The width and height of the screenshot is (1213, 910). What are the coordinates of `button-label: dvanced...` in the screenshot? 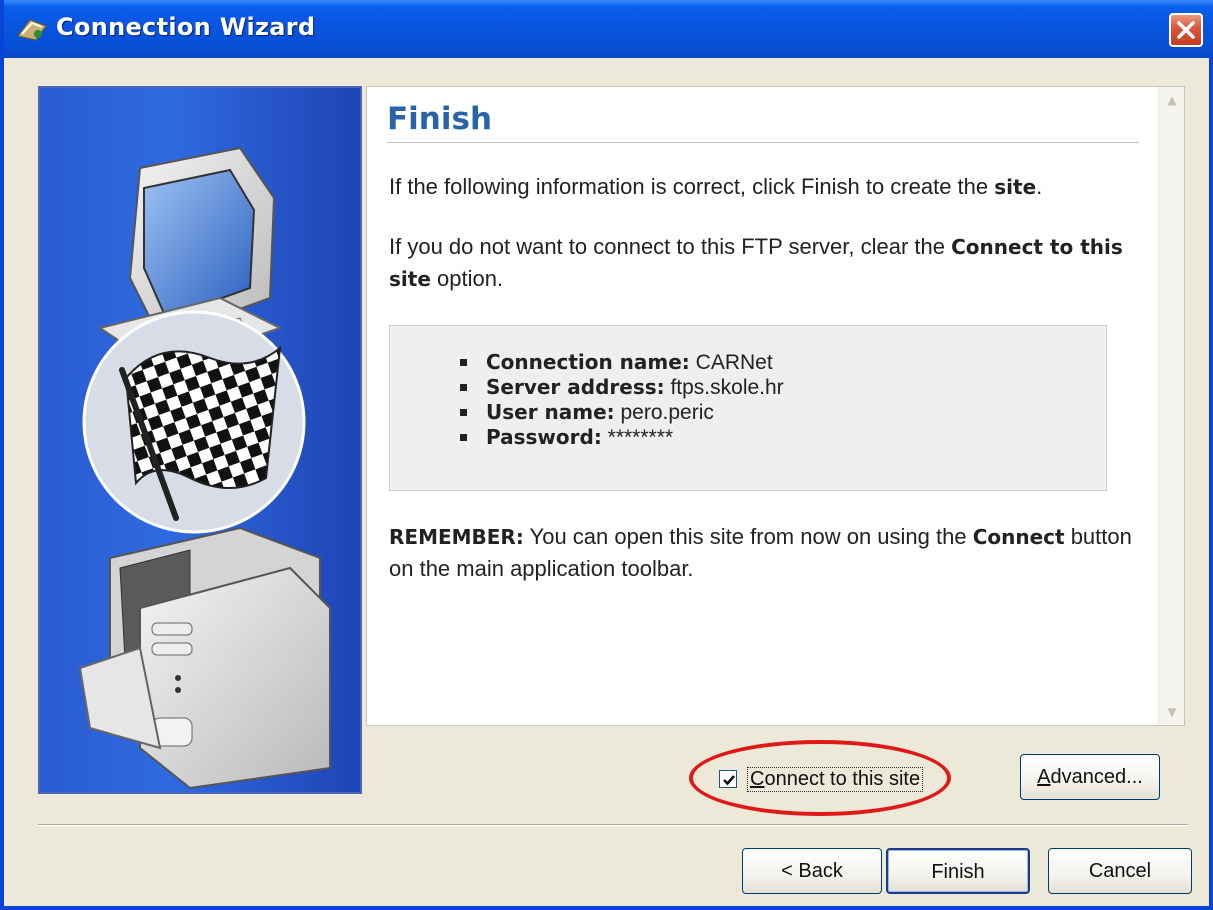 It's located at (1096, 777).